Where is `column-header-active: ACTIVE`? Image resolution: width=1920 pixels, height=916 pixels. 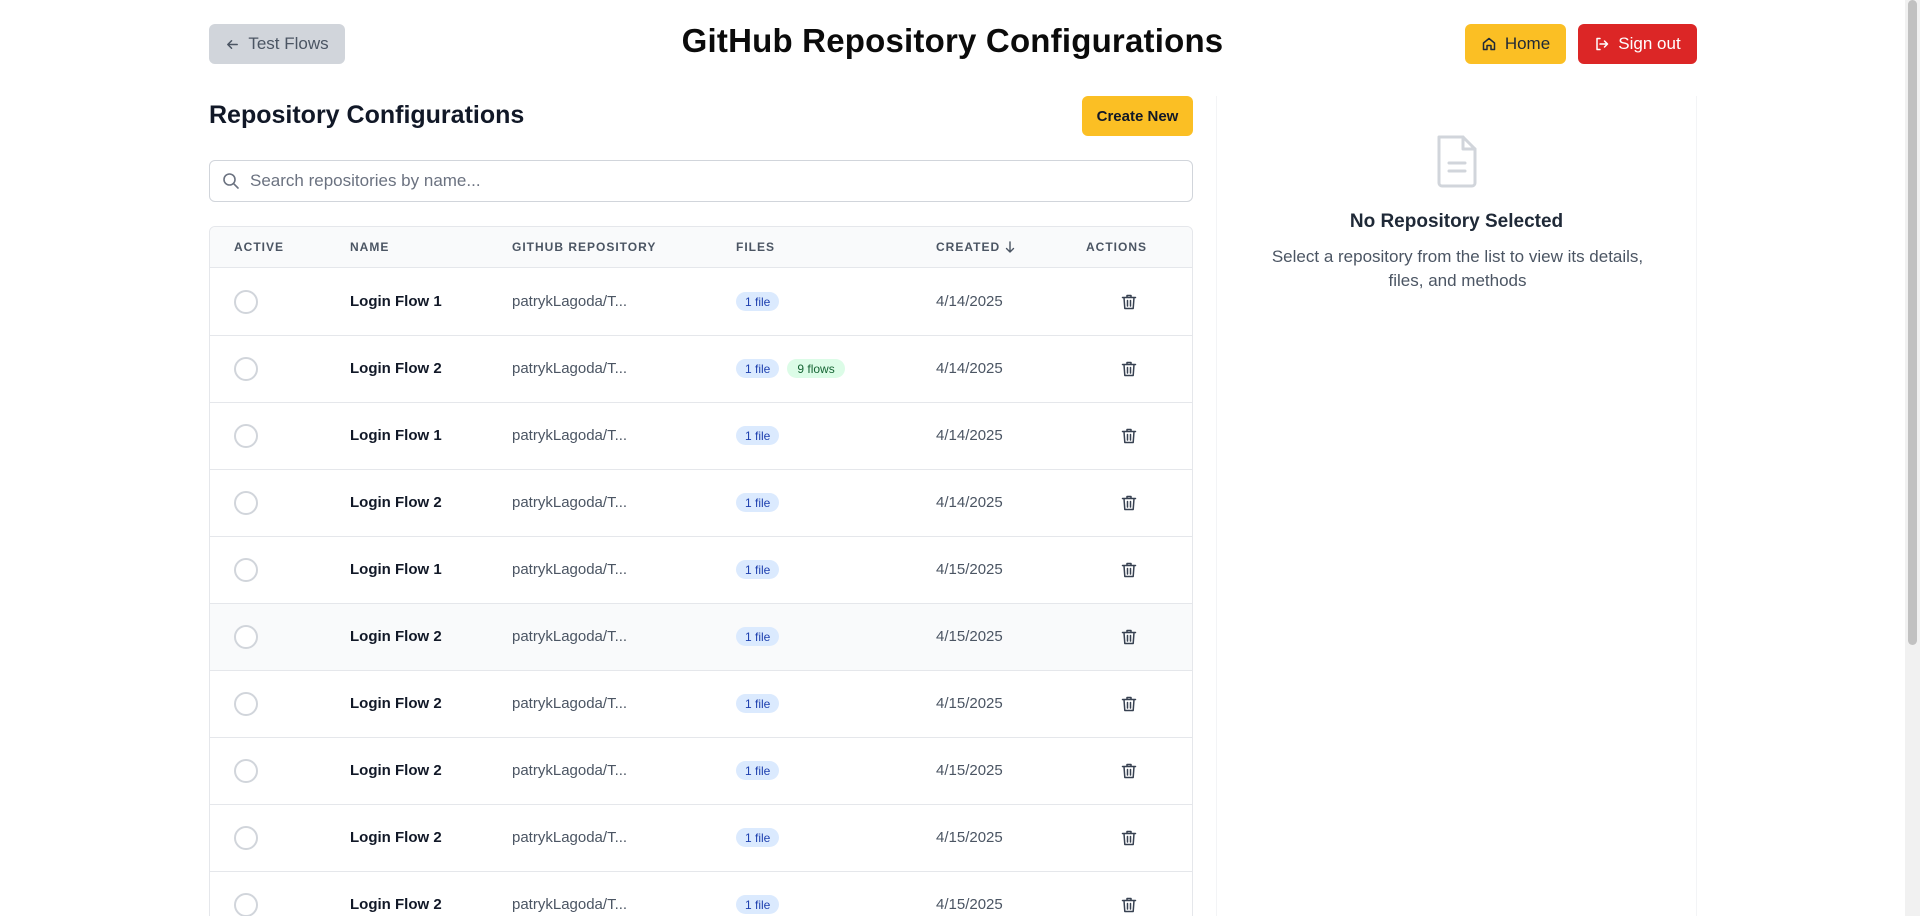
column-header-active: ACTIVE is located at coordinates (259, 247).